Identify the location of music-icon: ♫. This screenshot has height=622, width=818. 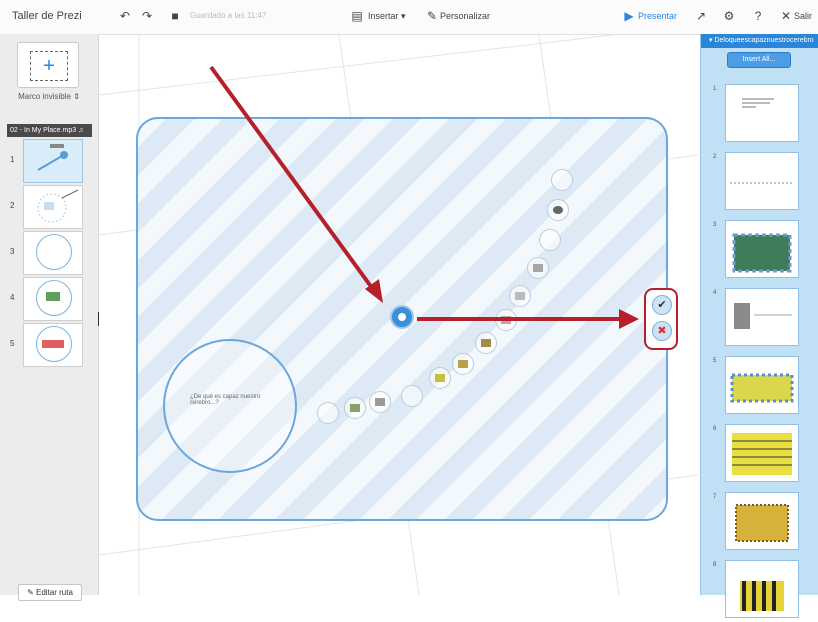
(81, 130).